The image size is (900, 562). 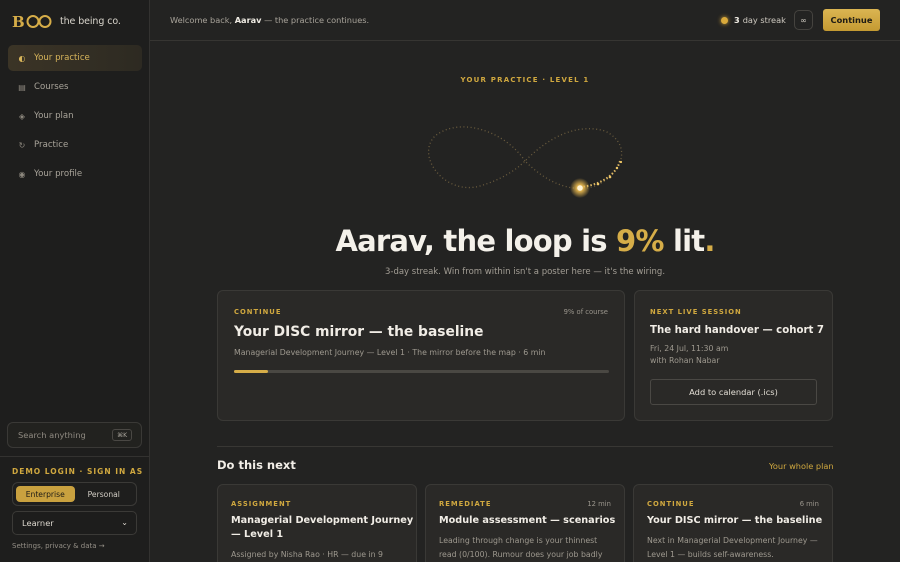 I want to click on profile-circle-icon: ◉, so click(x=22, y=174).